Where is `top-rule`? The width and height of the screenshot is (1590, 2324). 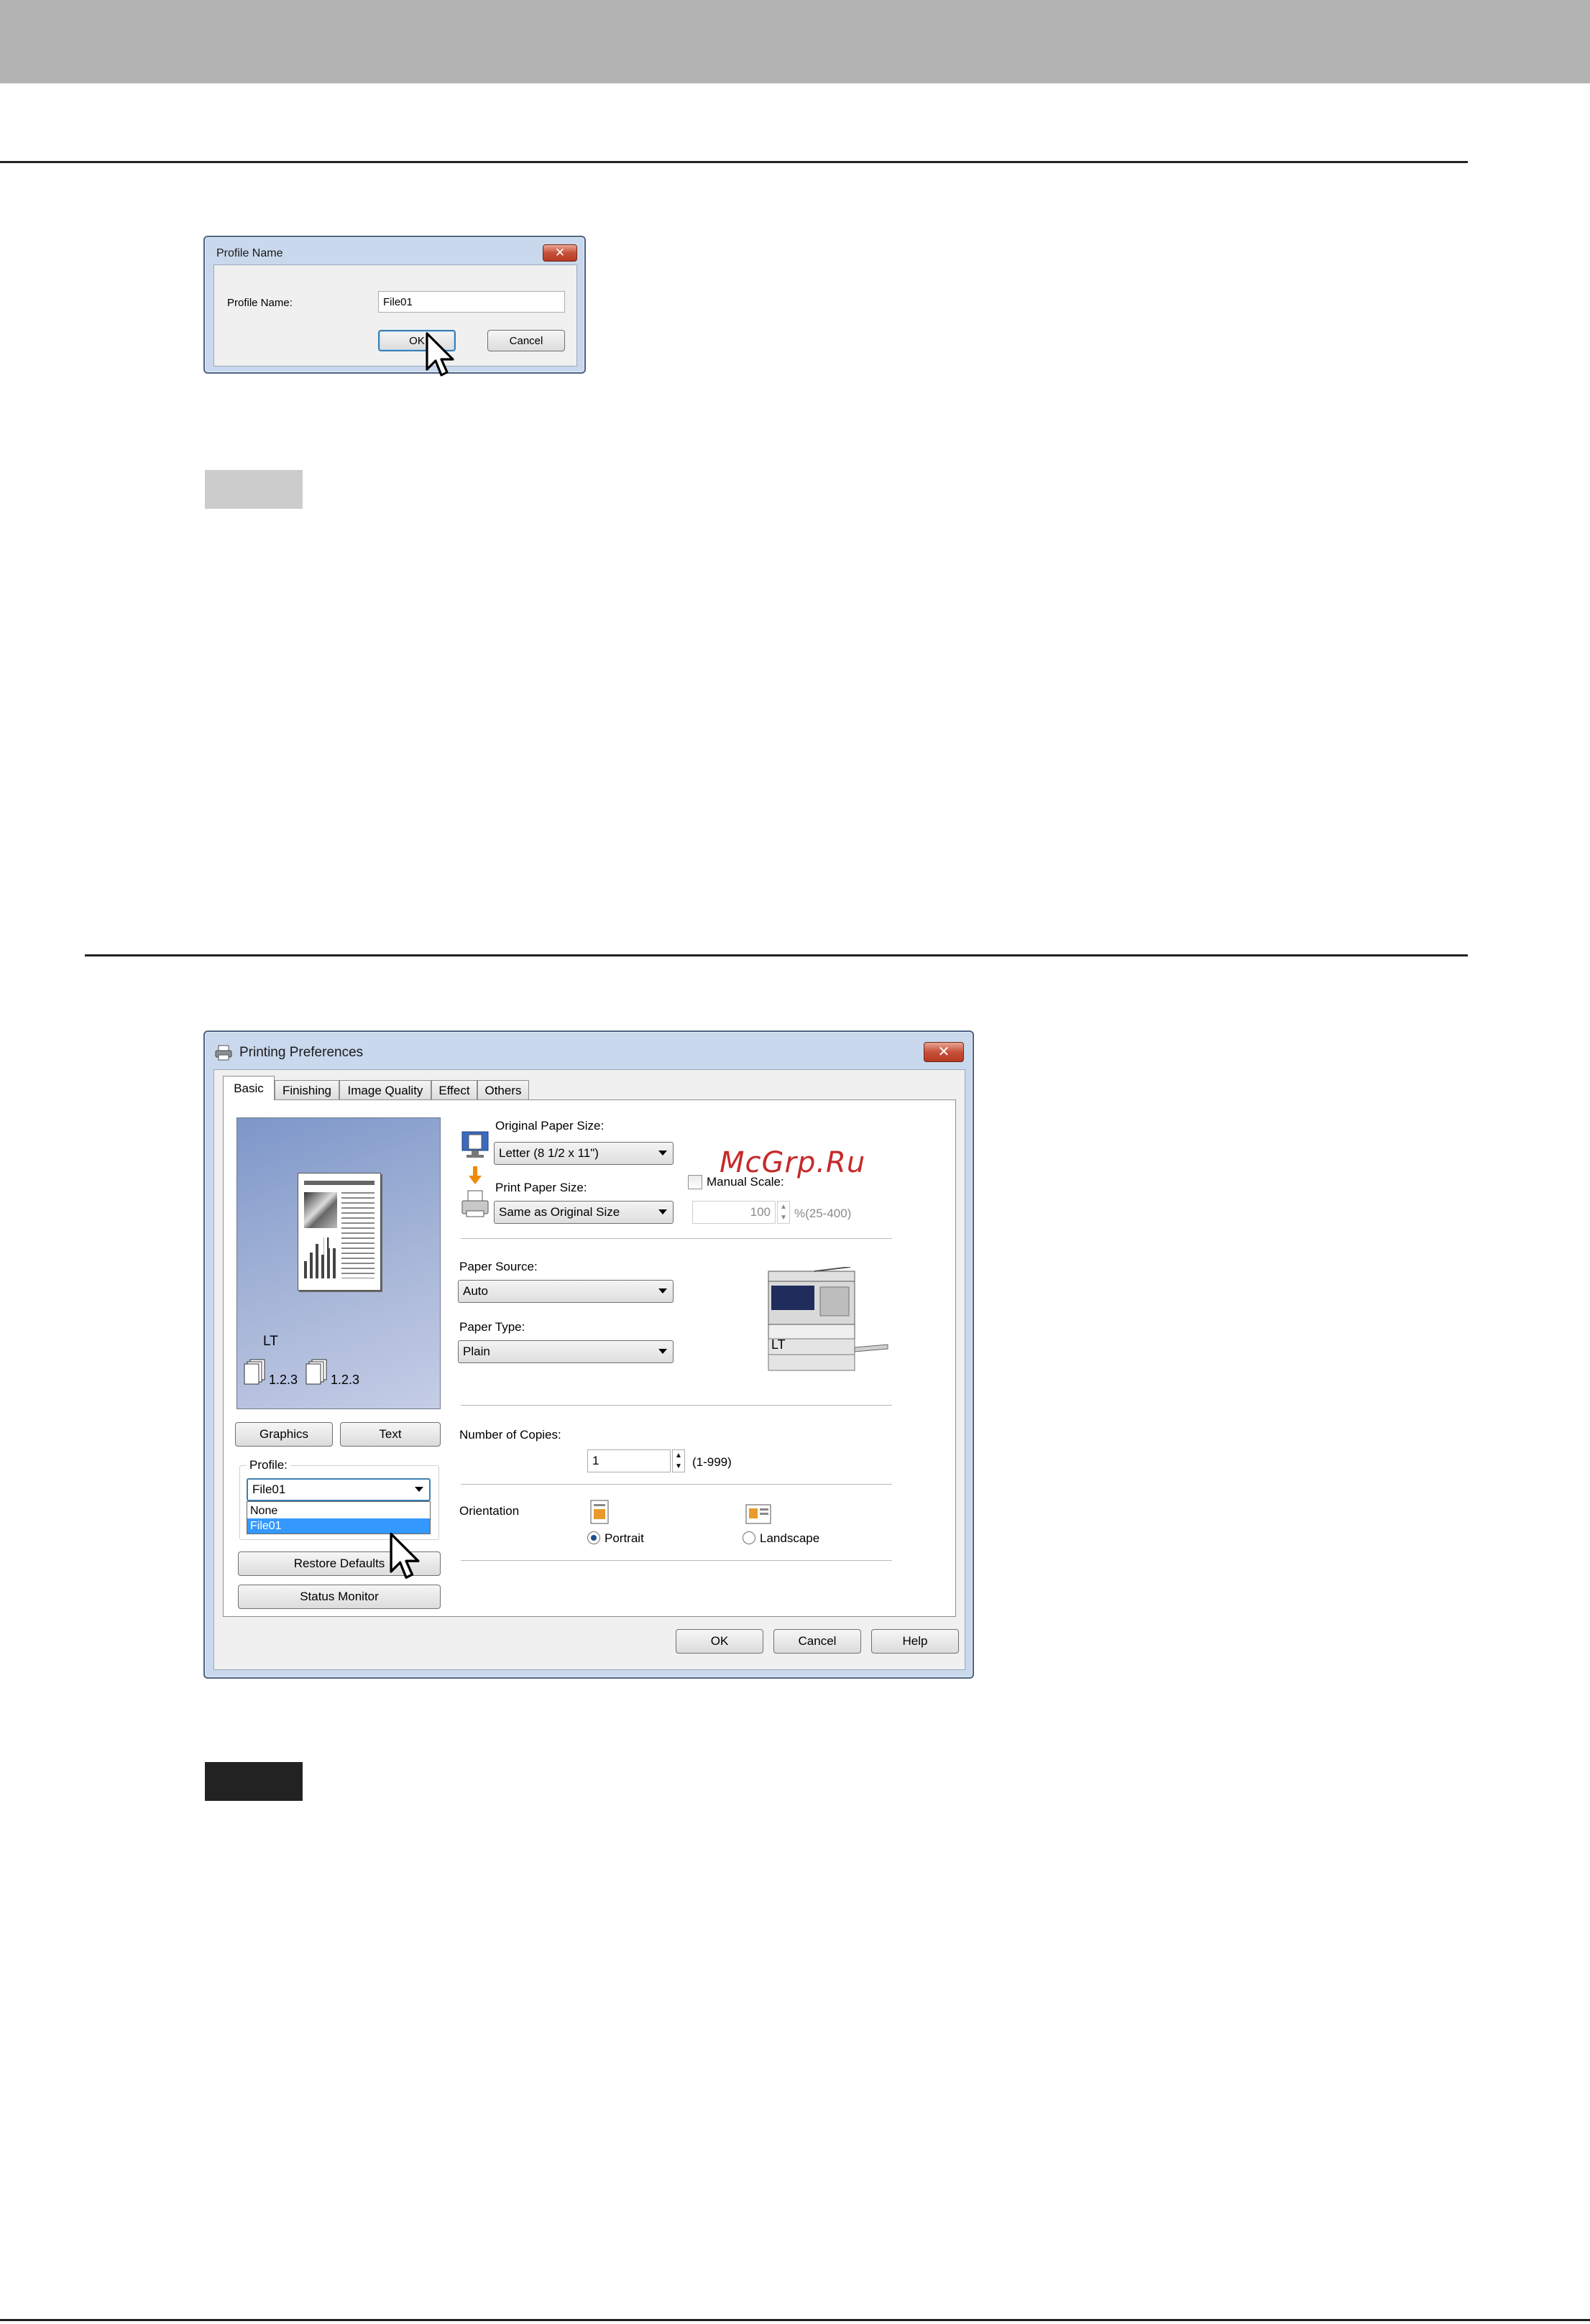
top-rule is located at coordinates (734, 162).